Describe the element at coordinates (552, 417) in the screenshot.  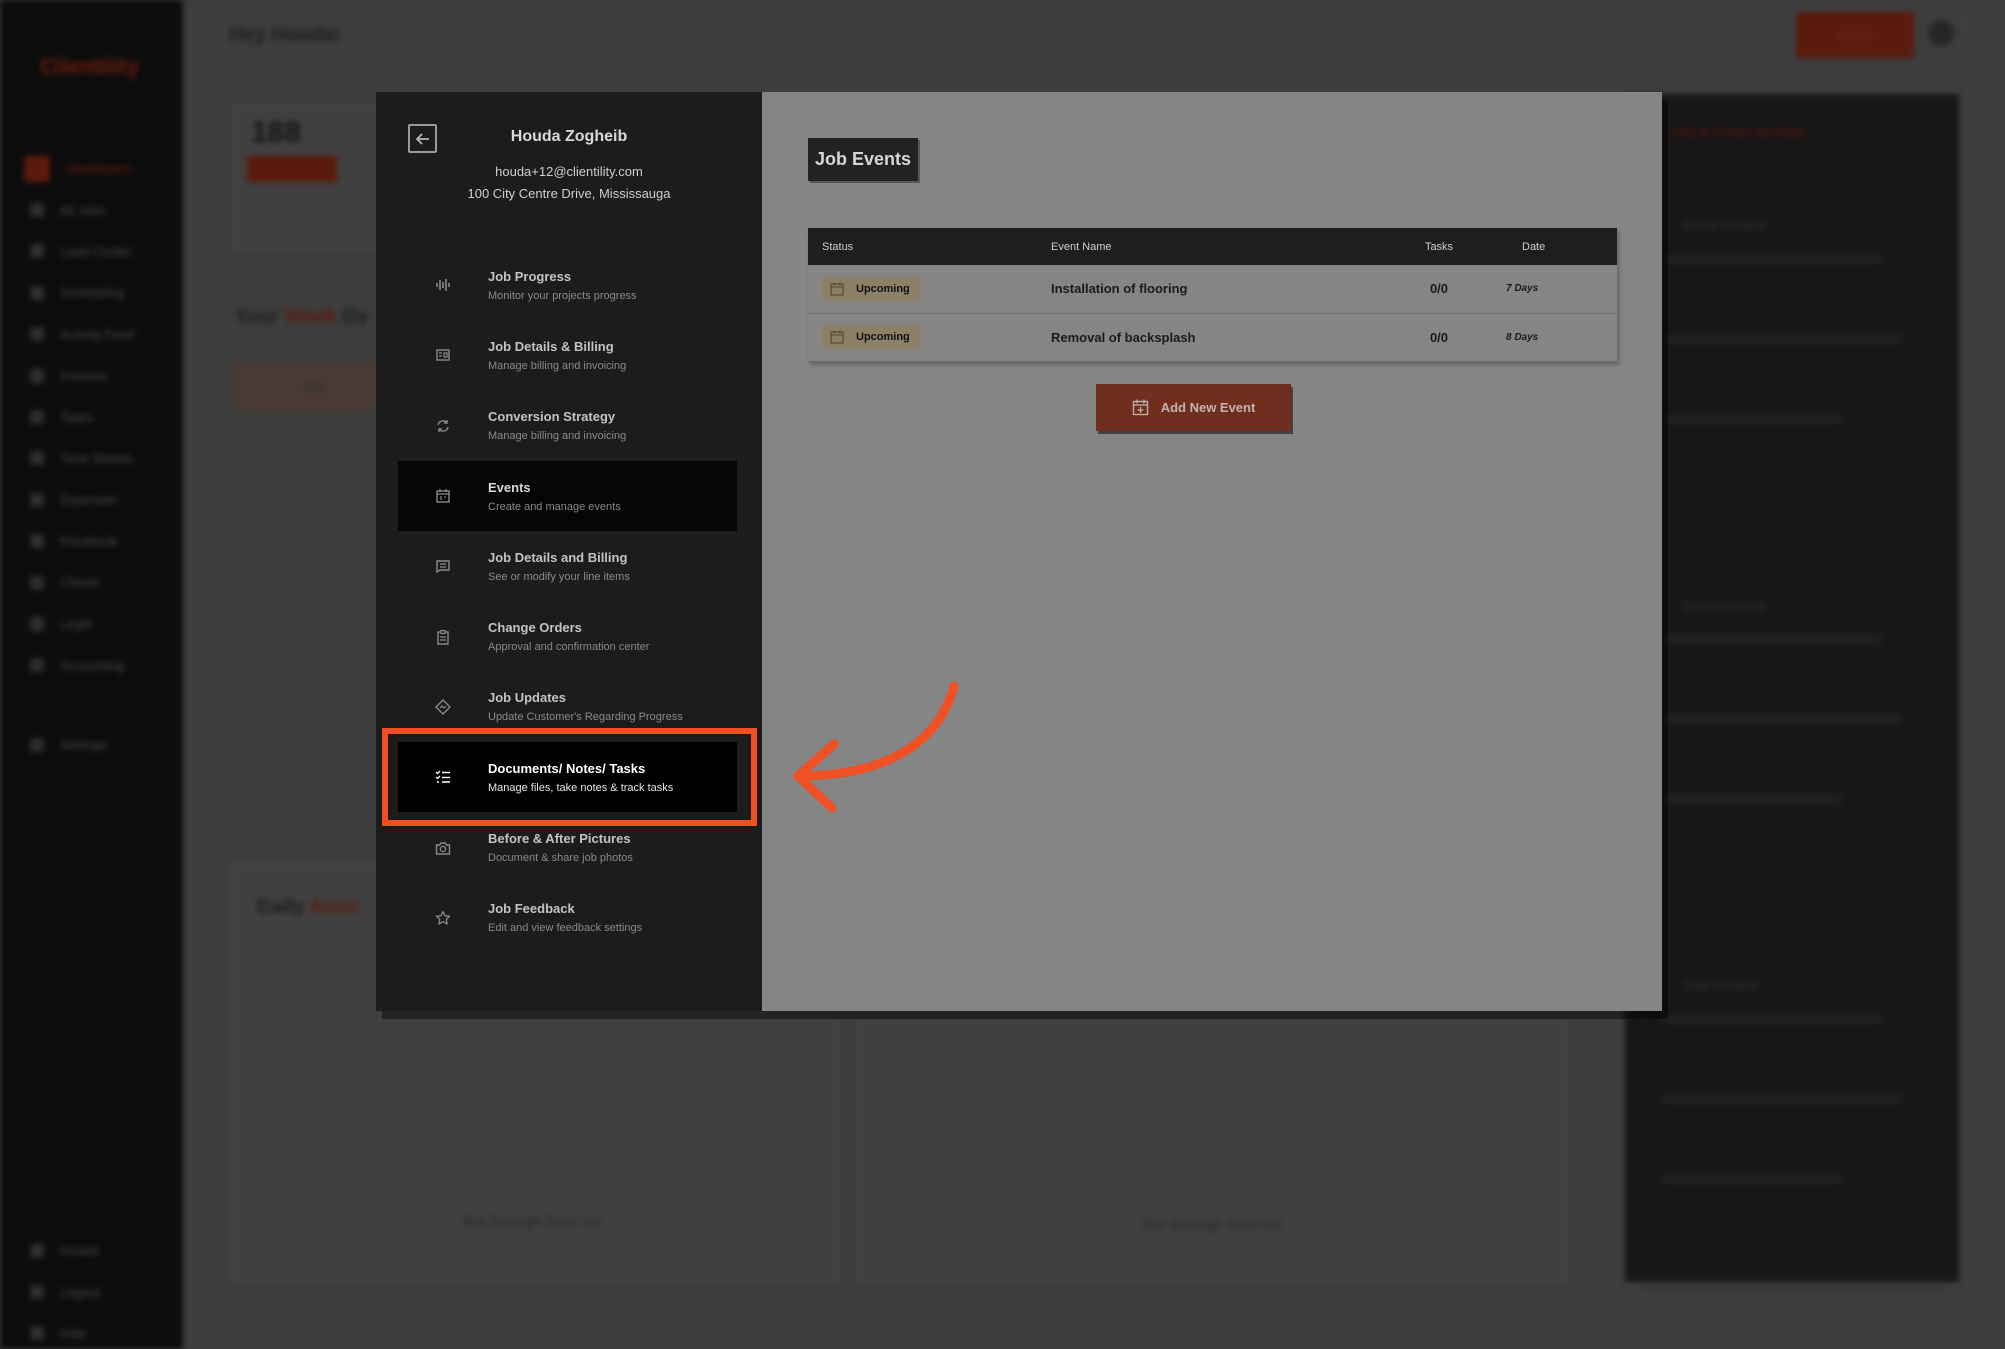
I see `menu-item-title: Conversion Strategy` at that location.